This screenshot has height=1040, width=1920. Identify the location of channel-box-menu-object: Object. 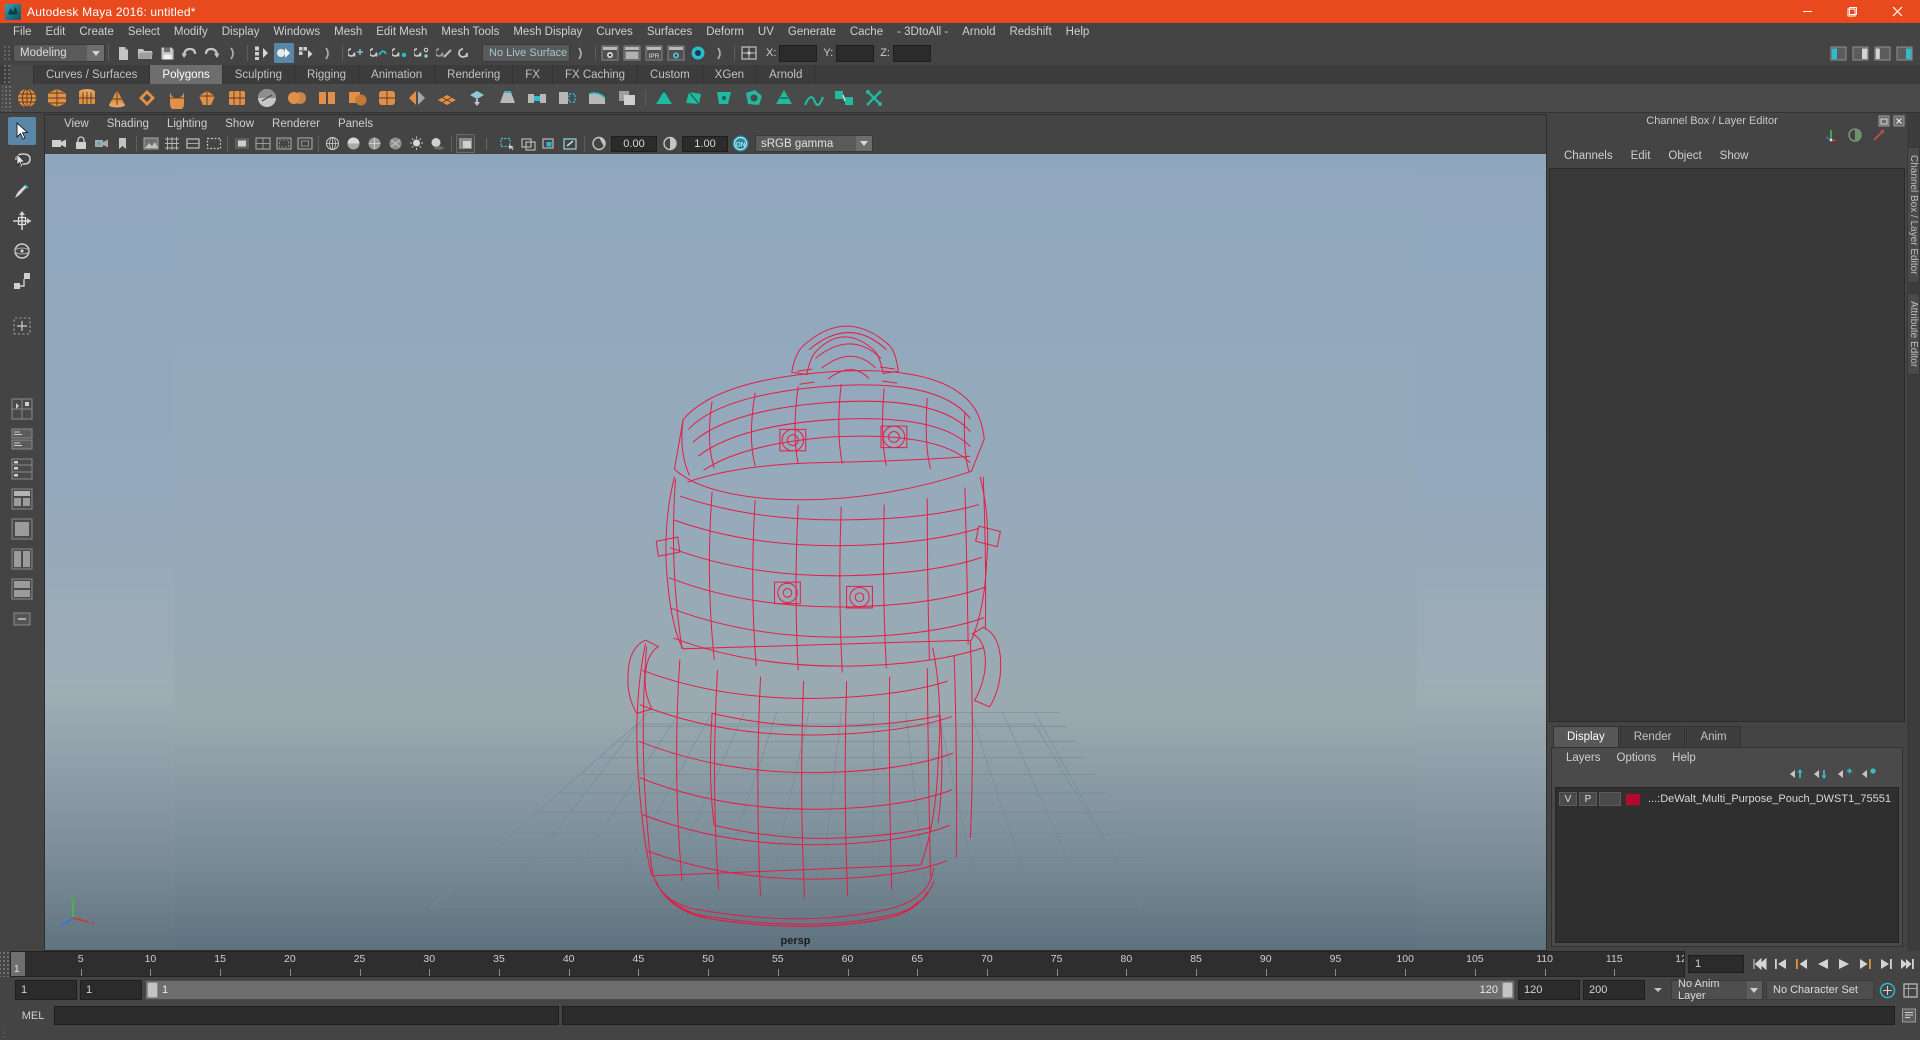
(1684, 156).